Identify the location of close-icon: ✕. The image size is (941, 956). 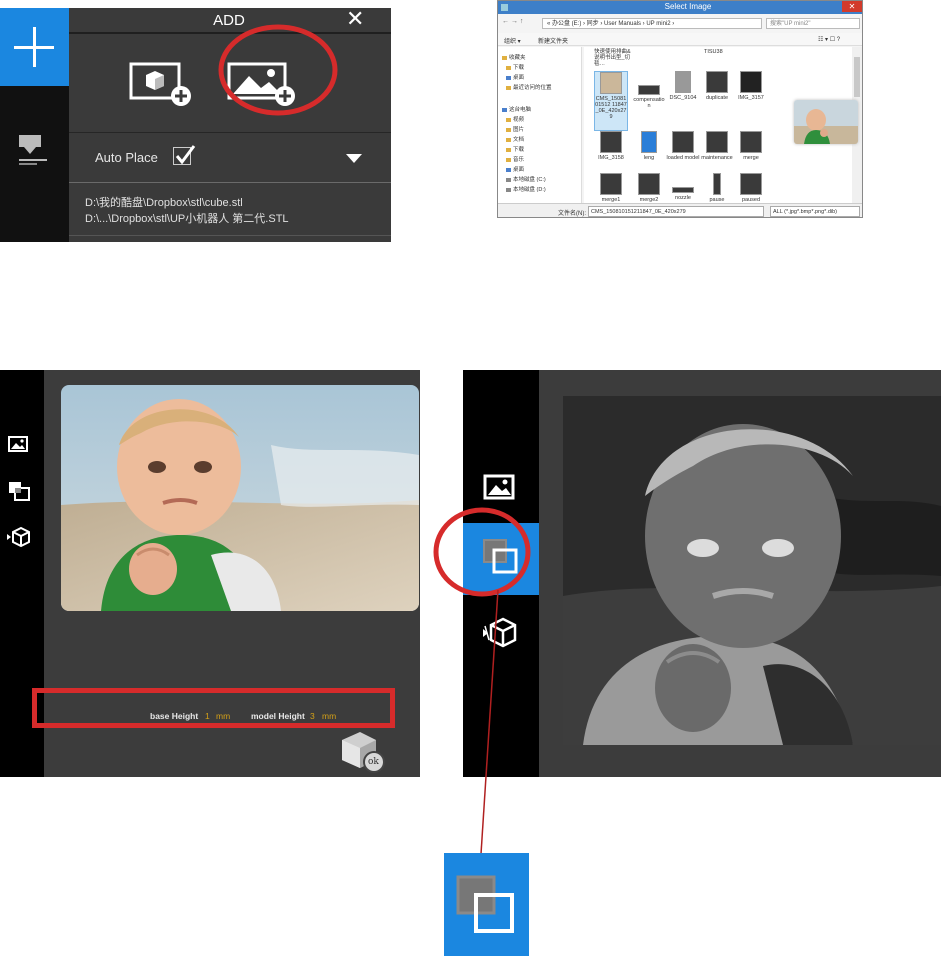
(355, 20).